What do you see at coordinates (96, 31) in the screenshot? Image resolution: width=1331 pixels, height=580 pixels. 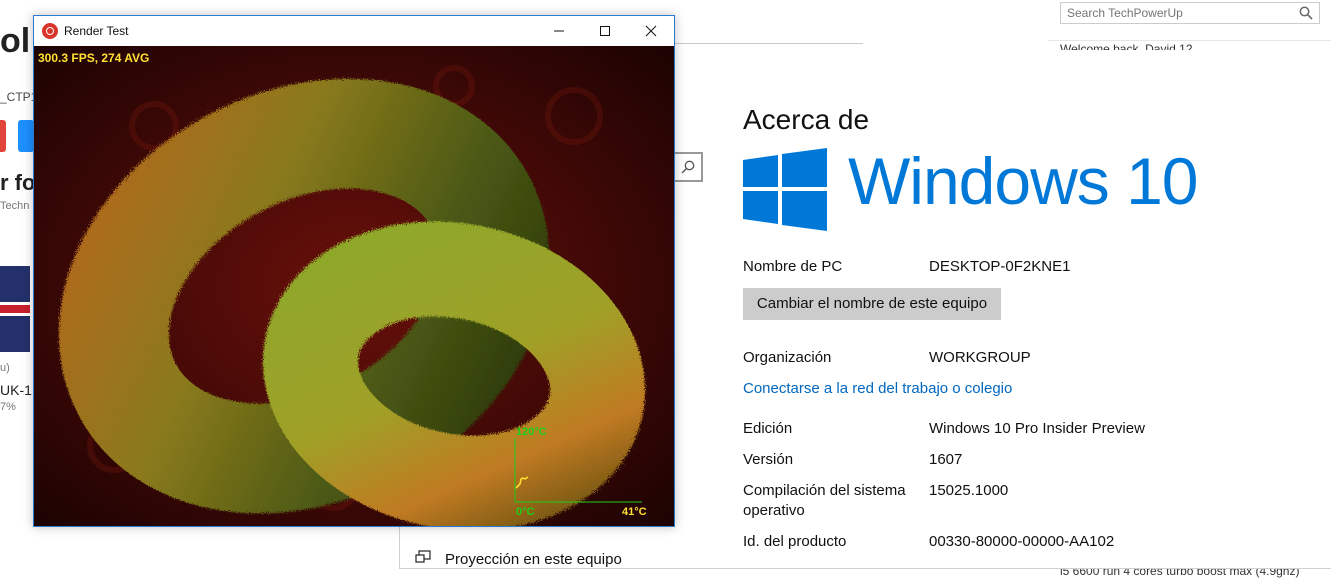 I see `window-title: Render Test` at bounding box center [96, 31].